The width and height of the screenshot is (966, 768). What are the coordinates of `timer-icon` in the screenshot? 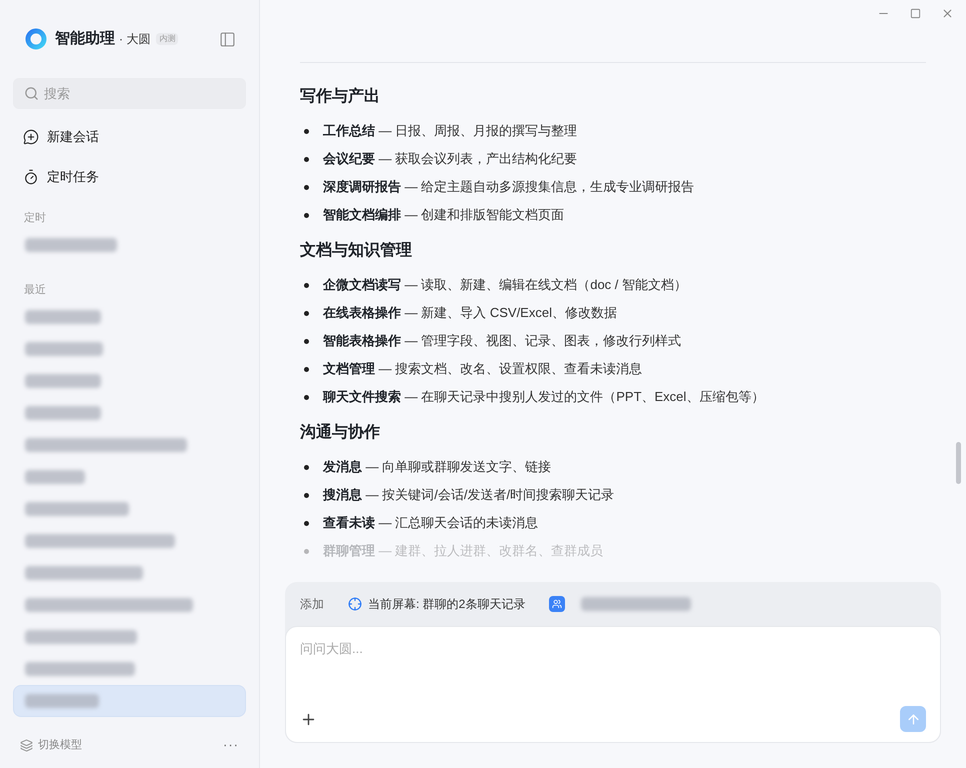 It's located at (31, 177).